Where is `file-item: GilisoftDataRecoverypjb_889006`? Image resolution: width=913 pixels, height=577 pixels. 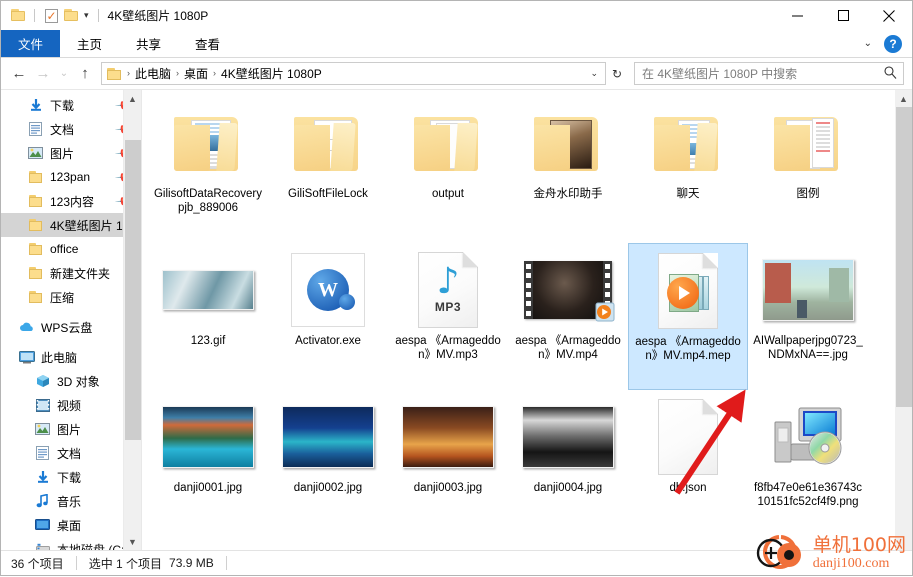 file-item: GilisoftDataRecoverypjb_889006 is located at coordinates (208, 169).